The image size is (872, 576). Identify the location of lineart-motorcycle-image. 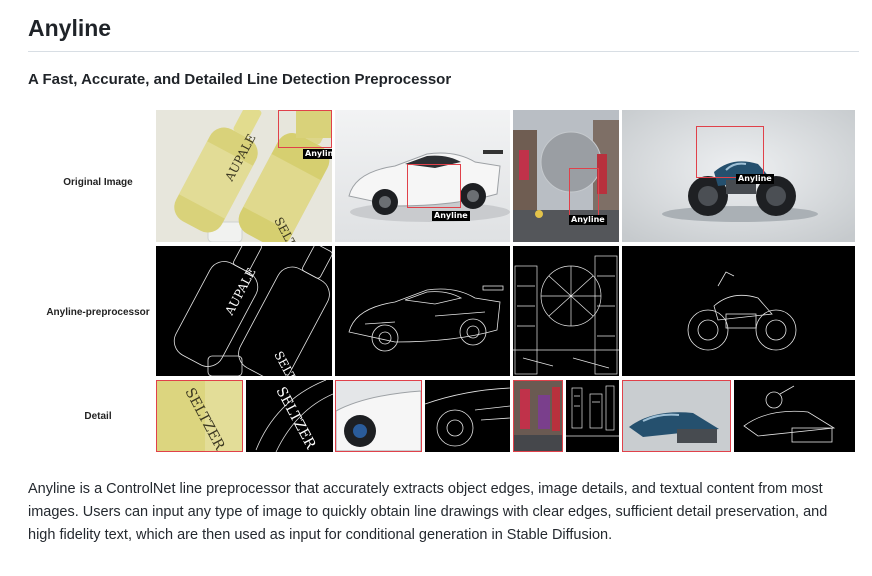
(738, 311).